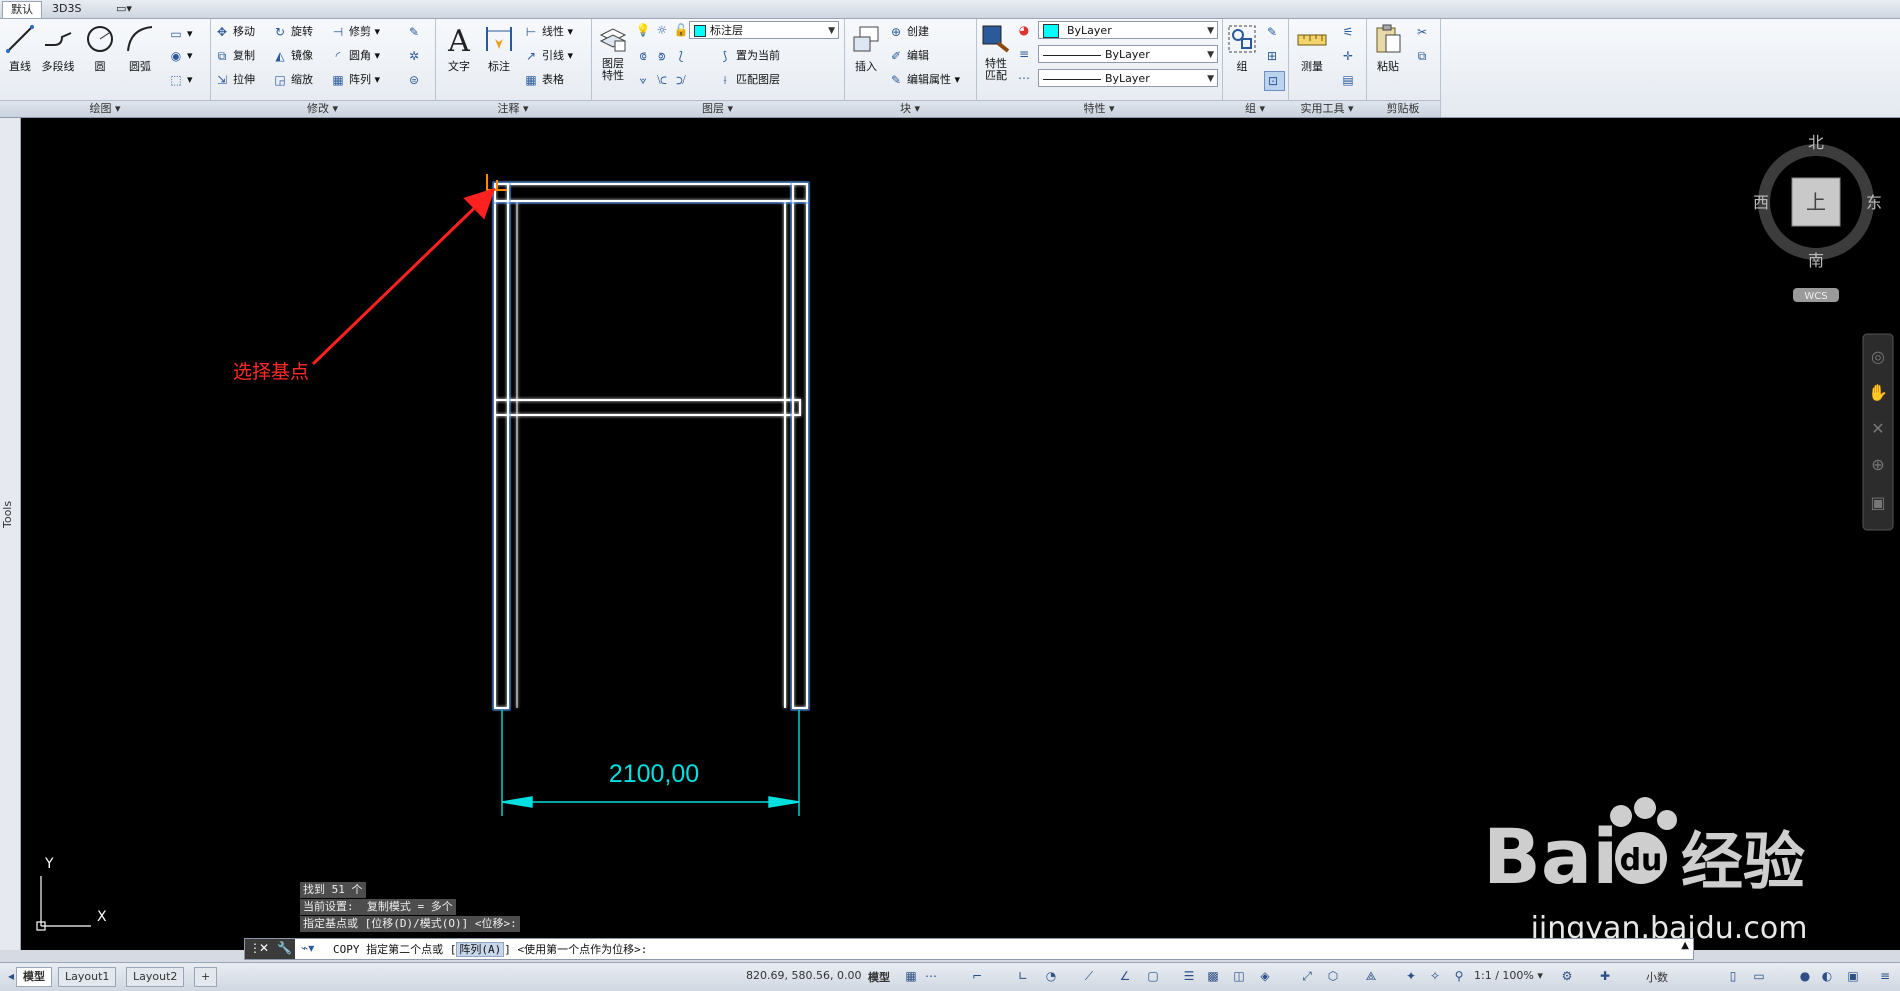 This screenshot has height=991, width=1900. I want to click on annotation-monitor-icon: ✚, so click(1605, 976).